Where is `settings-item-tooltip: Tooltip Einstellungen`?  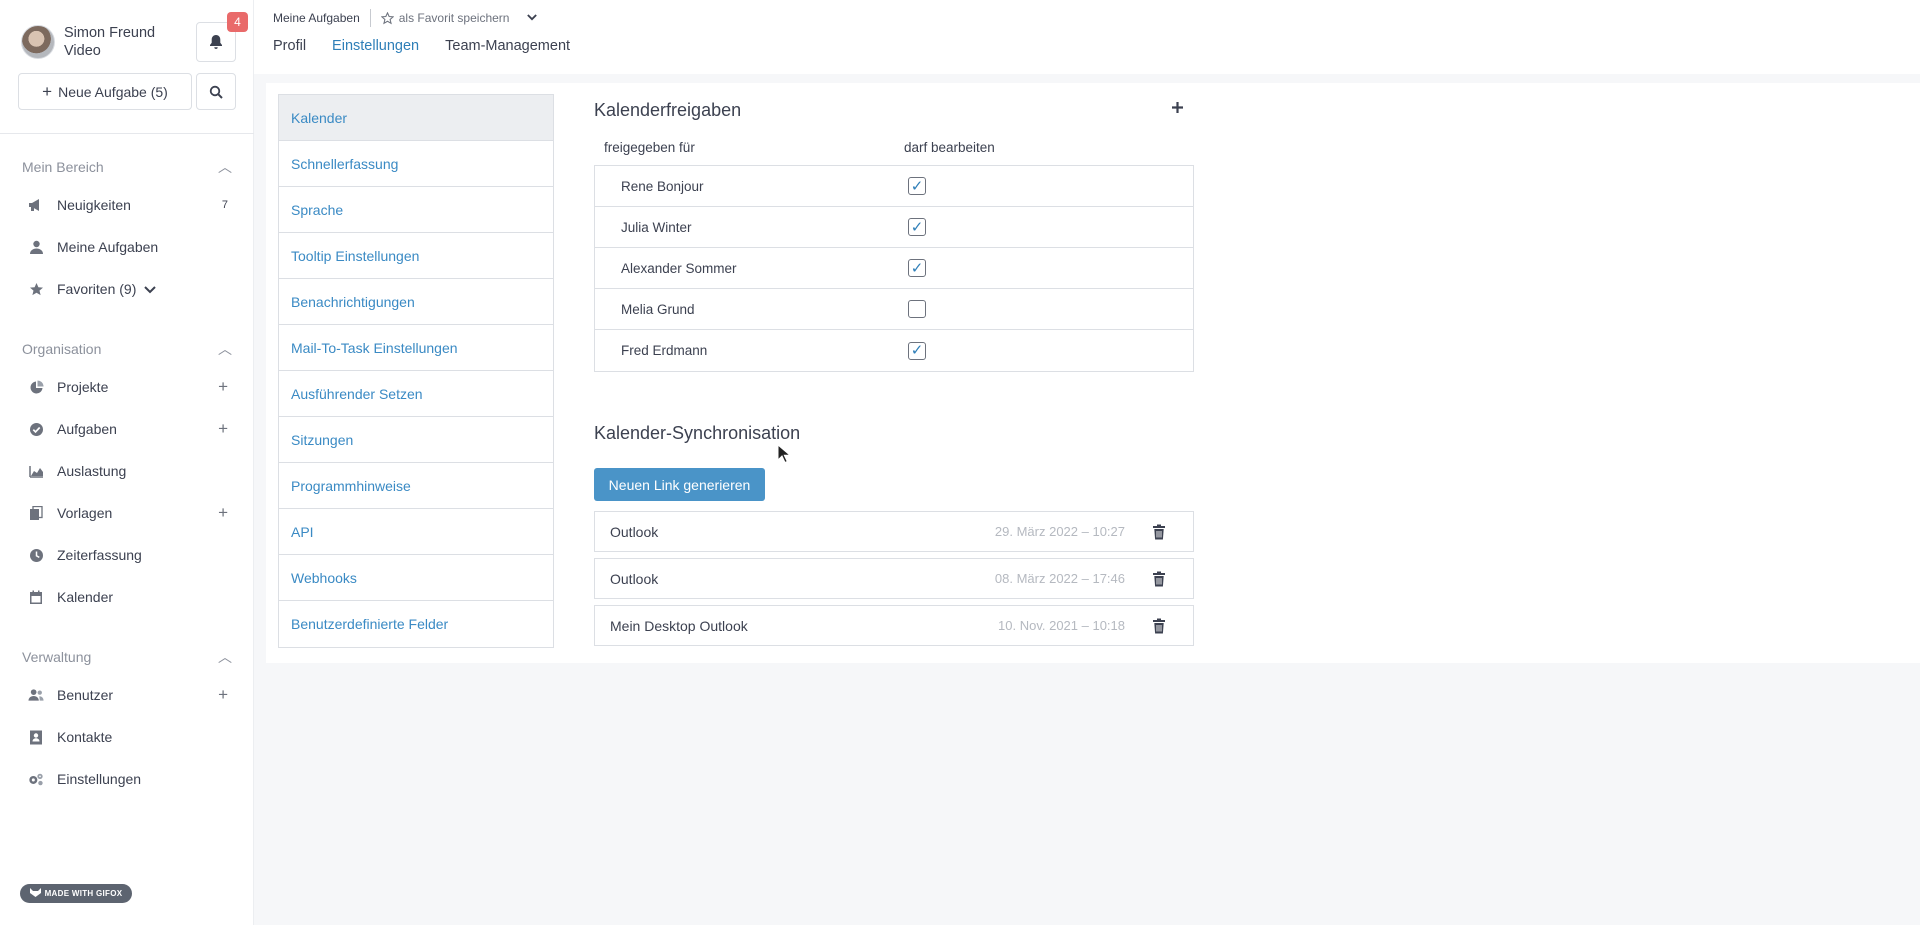 settings-item-tooltip: Tooltip Einstellungen is located at coordinates (416, 256).